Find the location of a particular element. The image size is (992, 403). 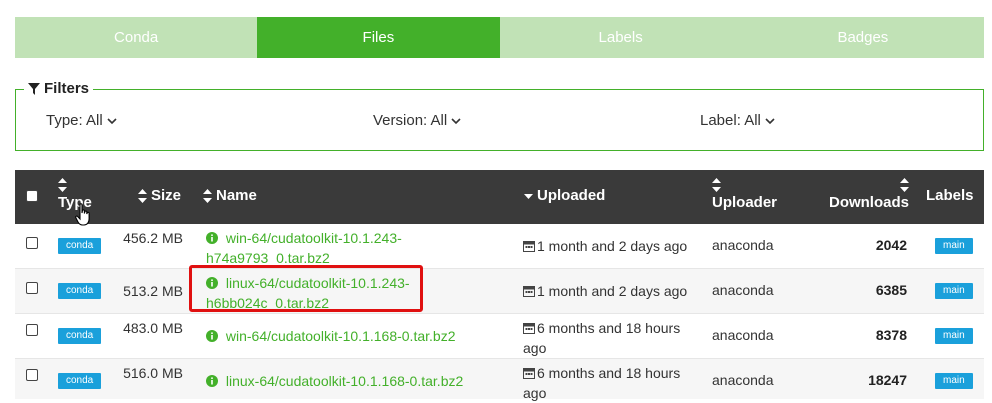

header-name: Name is located at coordinates (230, 195).